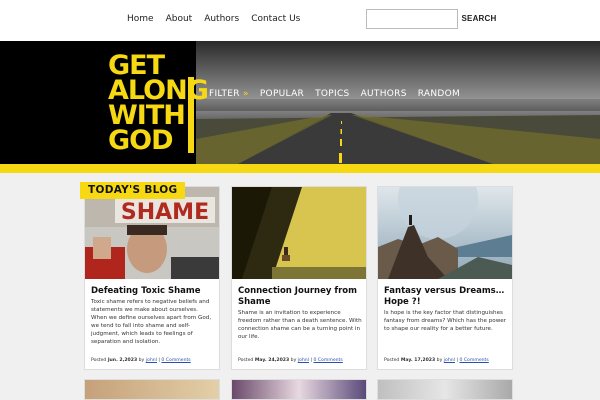 The image size is (600, 400). I want to click on meta-date: Jun. 2,2023, so click(122, 360).